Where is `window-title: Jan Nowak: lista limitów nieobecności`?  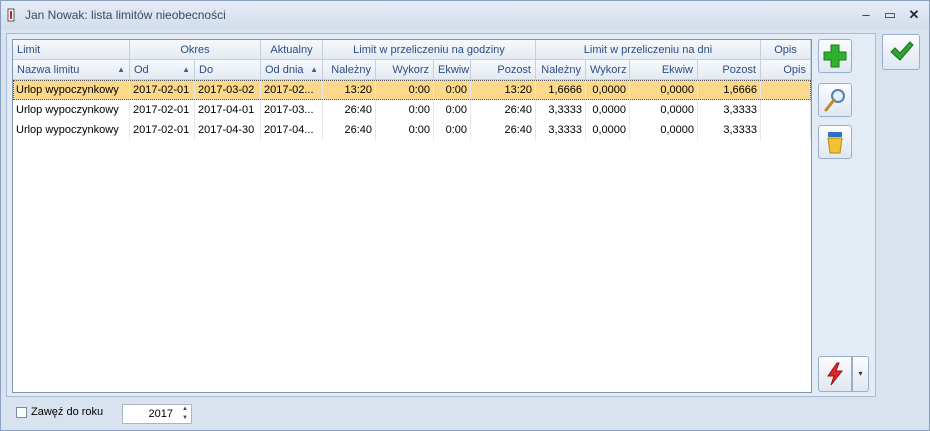
window-title: Jan Nowak: lista limitów nieobecności is located at coordinates (125, 15).